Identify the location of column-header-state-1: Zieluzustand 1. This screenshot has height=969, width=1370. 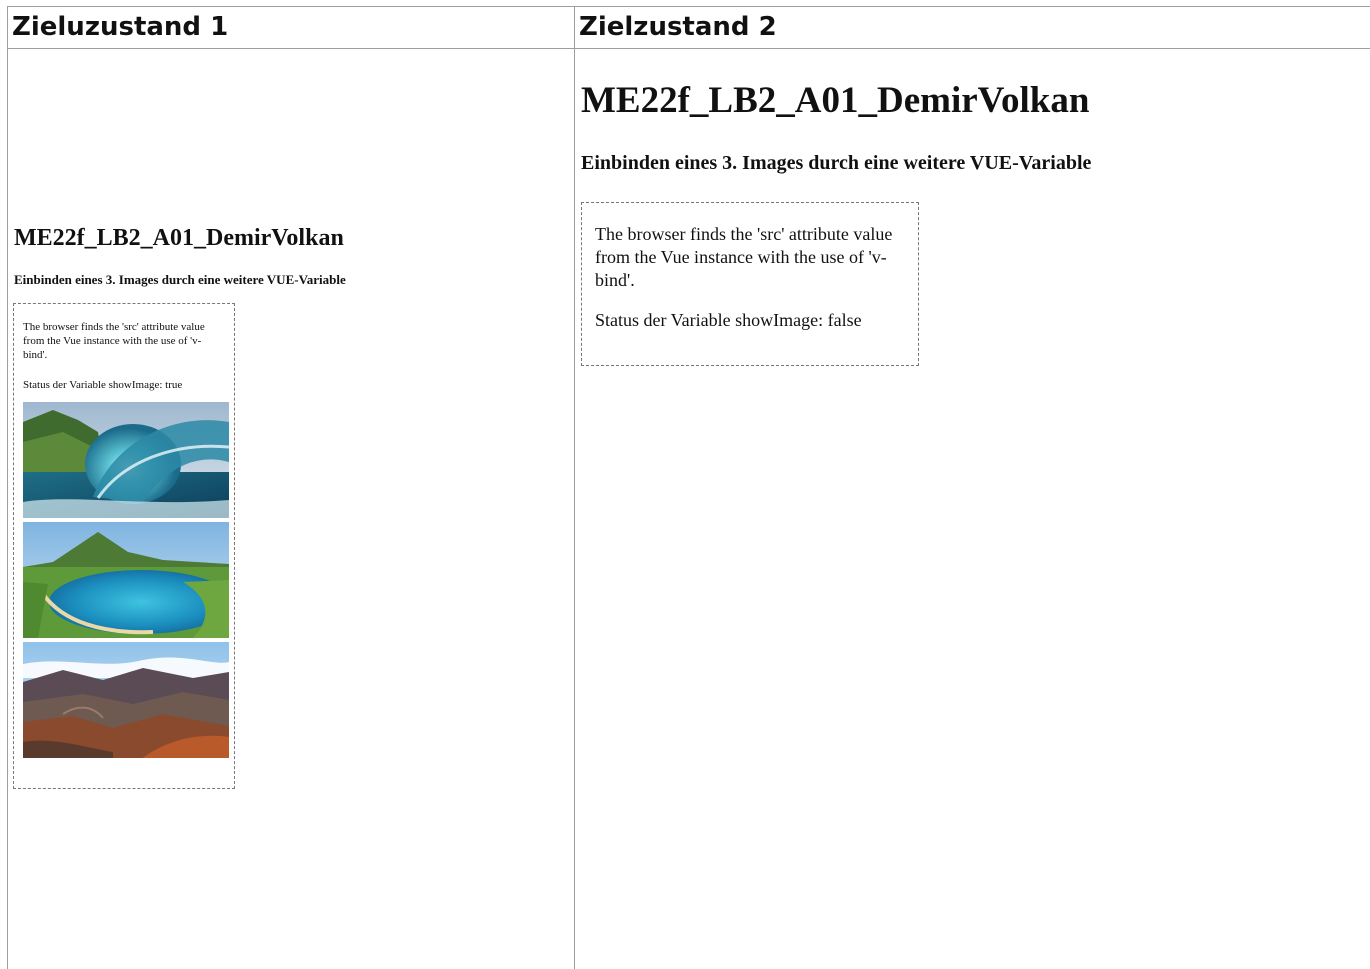
(291, 28).